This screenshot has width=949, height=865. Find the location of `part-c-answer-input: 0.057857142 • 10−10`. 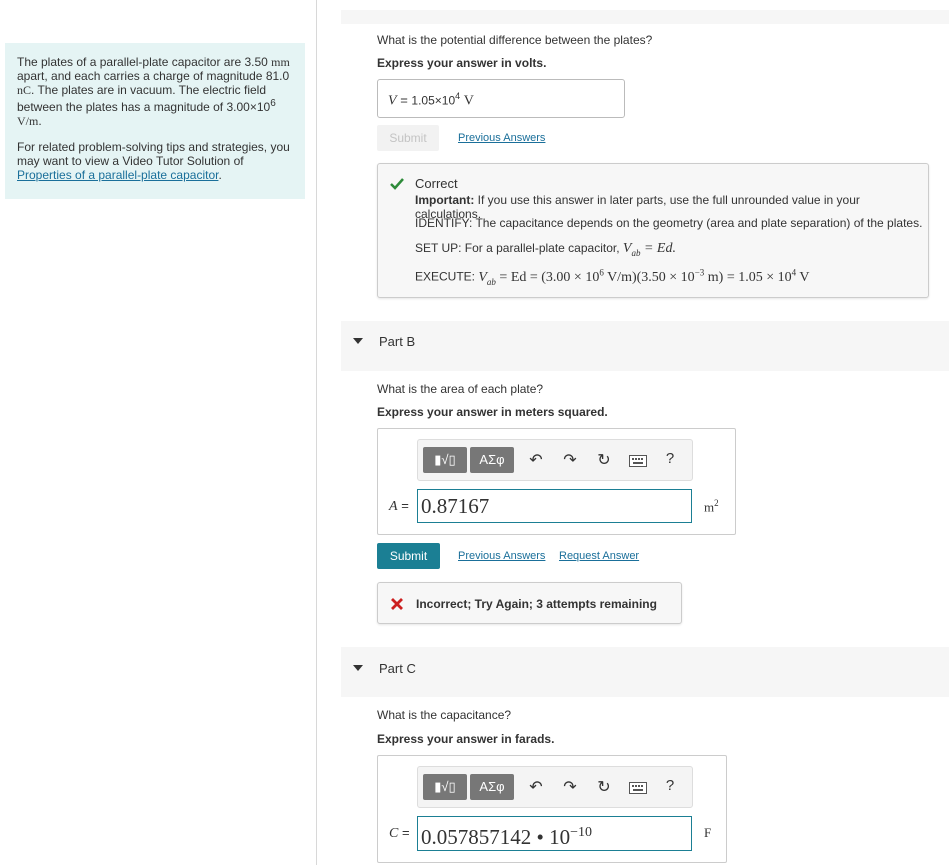

part-c-answer-input: 0.057857142 • 10−10 is located at coordinates (554, 833).